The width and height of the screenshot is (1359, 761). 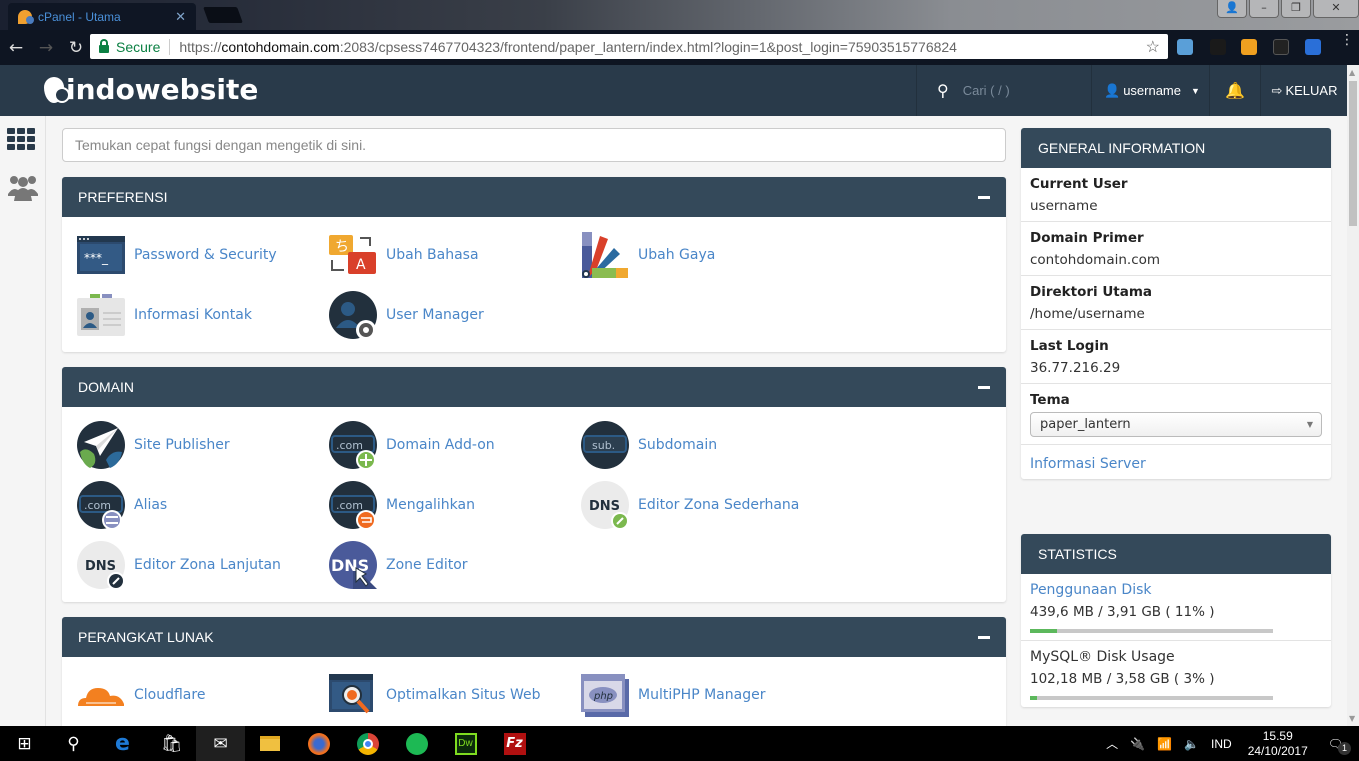 What do you see at coordinates (207, 565) in the screenshot?
I see `item-label: Editor Zona Lanjutan` at bounding box center [207, 565].